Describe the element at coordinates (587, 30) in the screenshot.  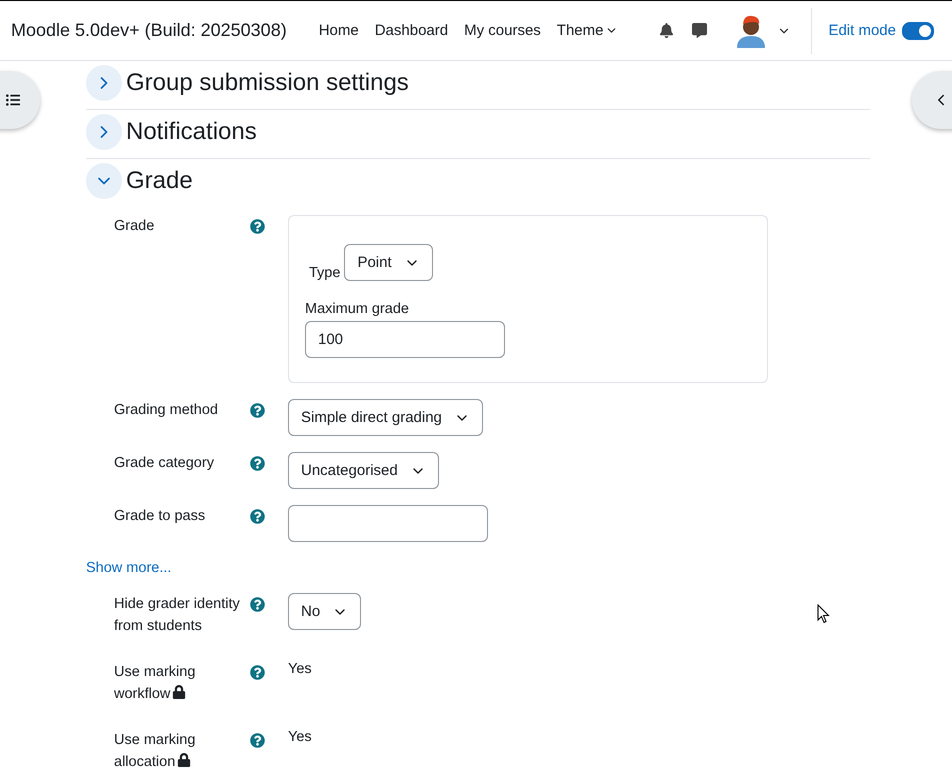
I see `nav-link: Theme` at that location.